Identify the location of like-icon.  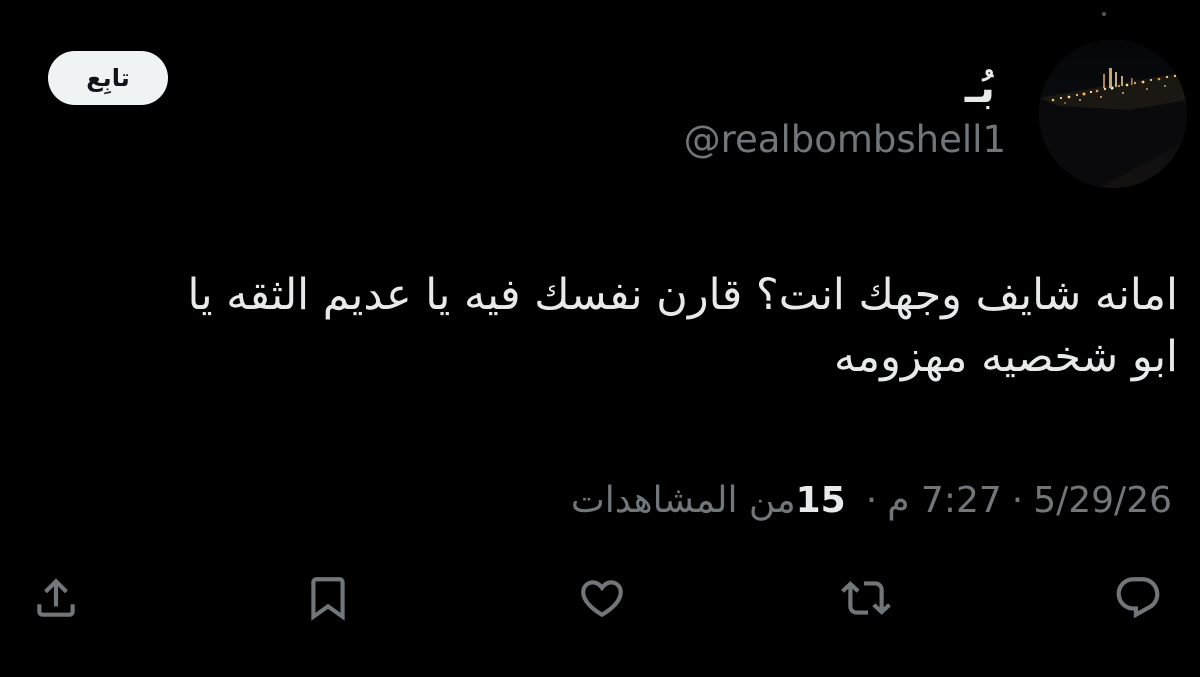
(602, 599).